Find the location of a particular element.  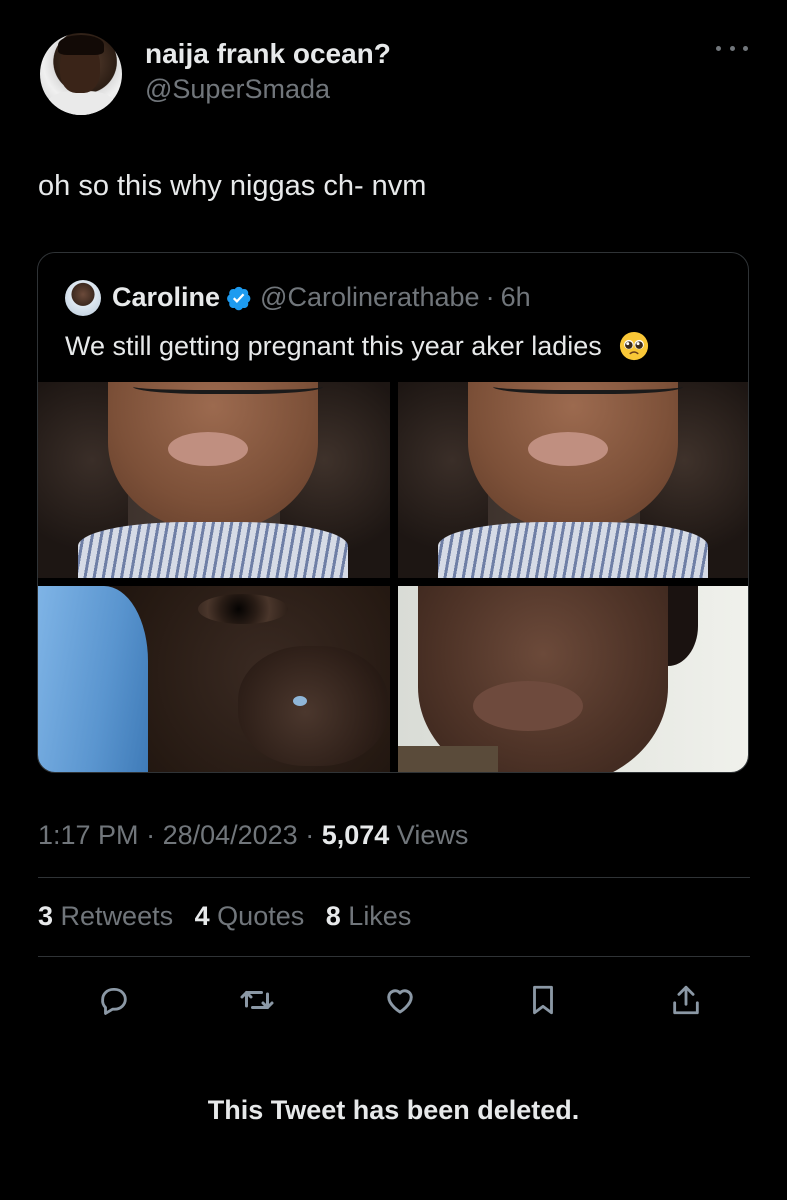

pleading-face-icon is located at coordinates (634, 346).